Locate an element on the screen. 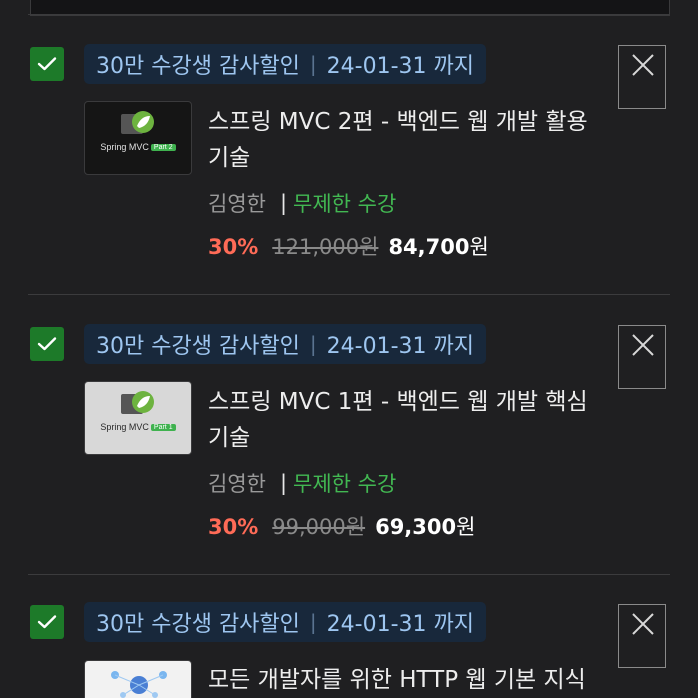 The image size is (698, 698). course-title: 모든 개발자를 위한 HTTP 웹 기본 지식 is located at coordinates (413, 680).